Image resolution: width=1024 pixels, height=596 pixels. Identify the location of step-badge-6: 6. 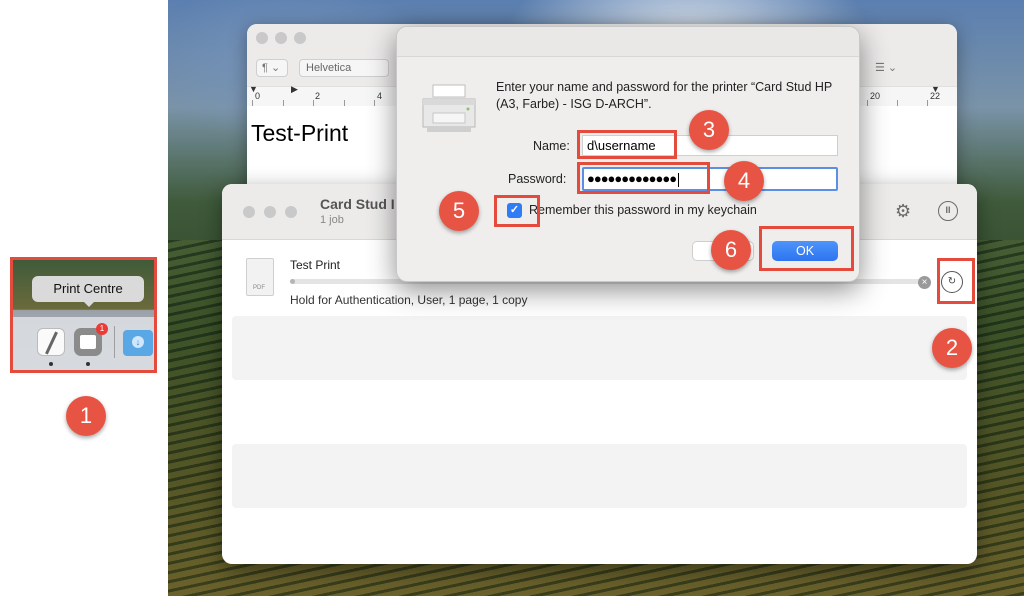
(731, 250).